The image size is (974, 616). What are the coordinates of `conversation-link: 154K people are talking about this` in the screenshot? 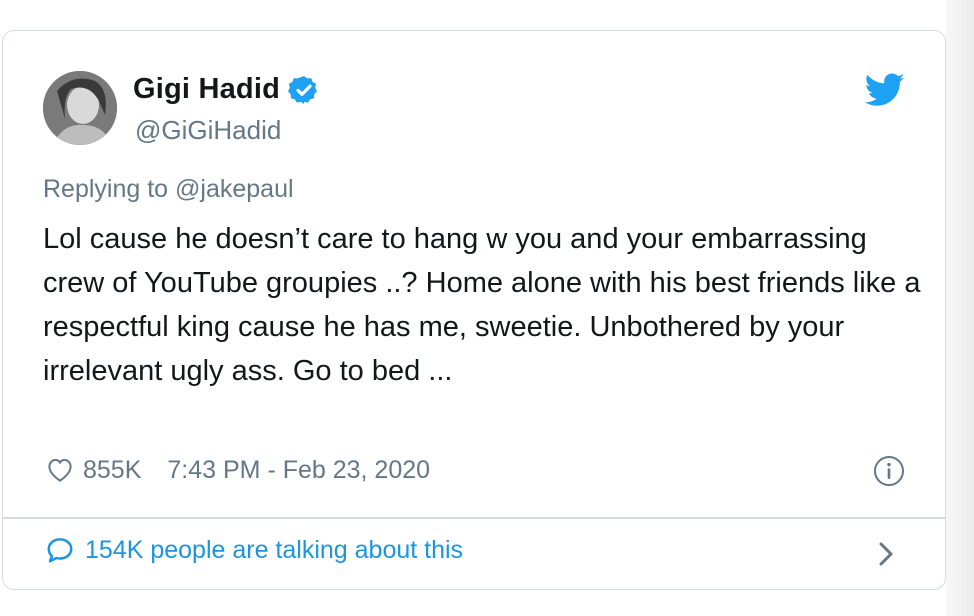 It's located at (254, 550).